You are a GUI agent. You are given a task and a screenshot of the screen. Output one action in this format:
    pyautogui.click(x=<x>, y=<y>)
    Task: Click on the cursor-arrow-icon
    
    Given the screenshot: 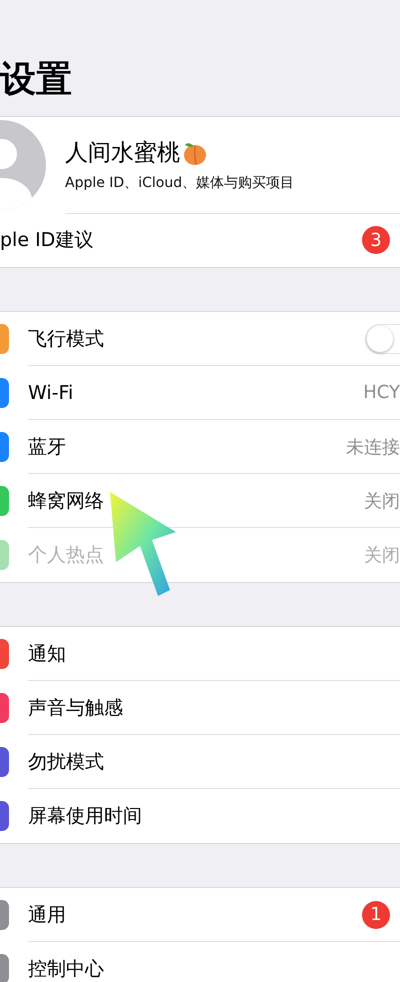 What is the action you would take?
    pyautogui.click(x=143, y=544)
    